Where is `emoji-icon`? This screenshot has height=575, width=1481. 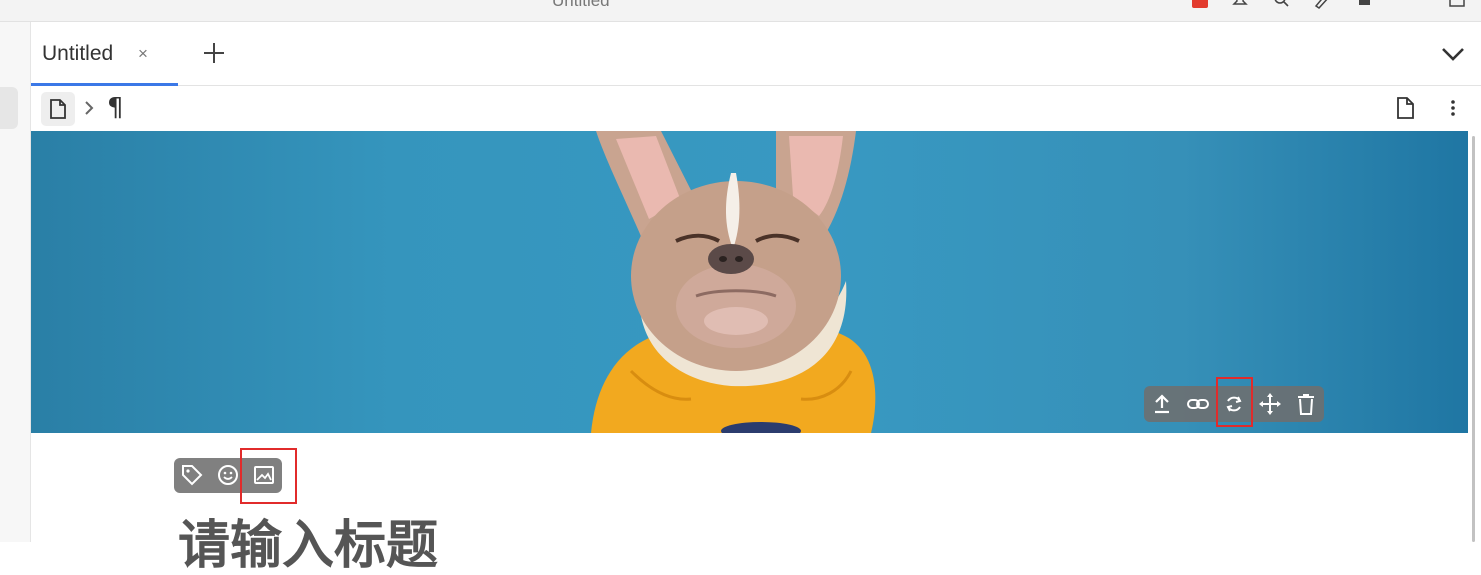
emoji-icon is located at coordinates (228, 475).